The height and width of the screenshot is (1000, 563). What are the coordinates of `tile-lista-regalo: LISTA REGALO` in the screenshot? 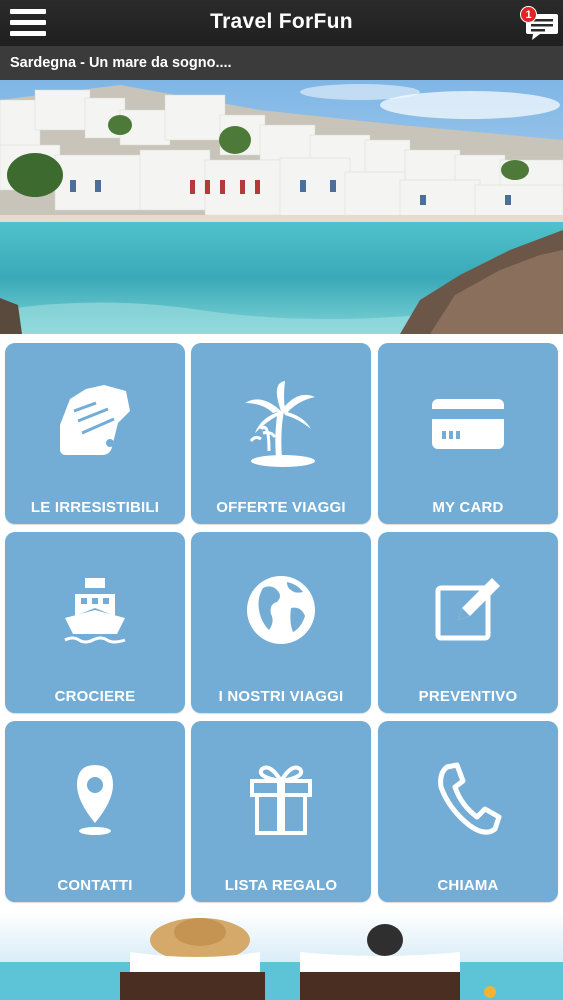 It's located at (281, 811).